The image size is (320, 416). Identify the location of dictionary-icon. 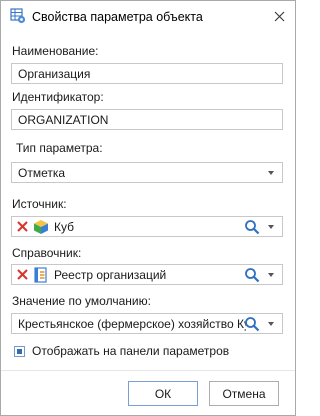
(40, 275).